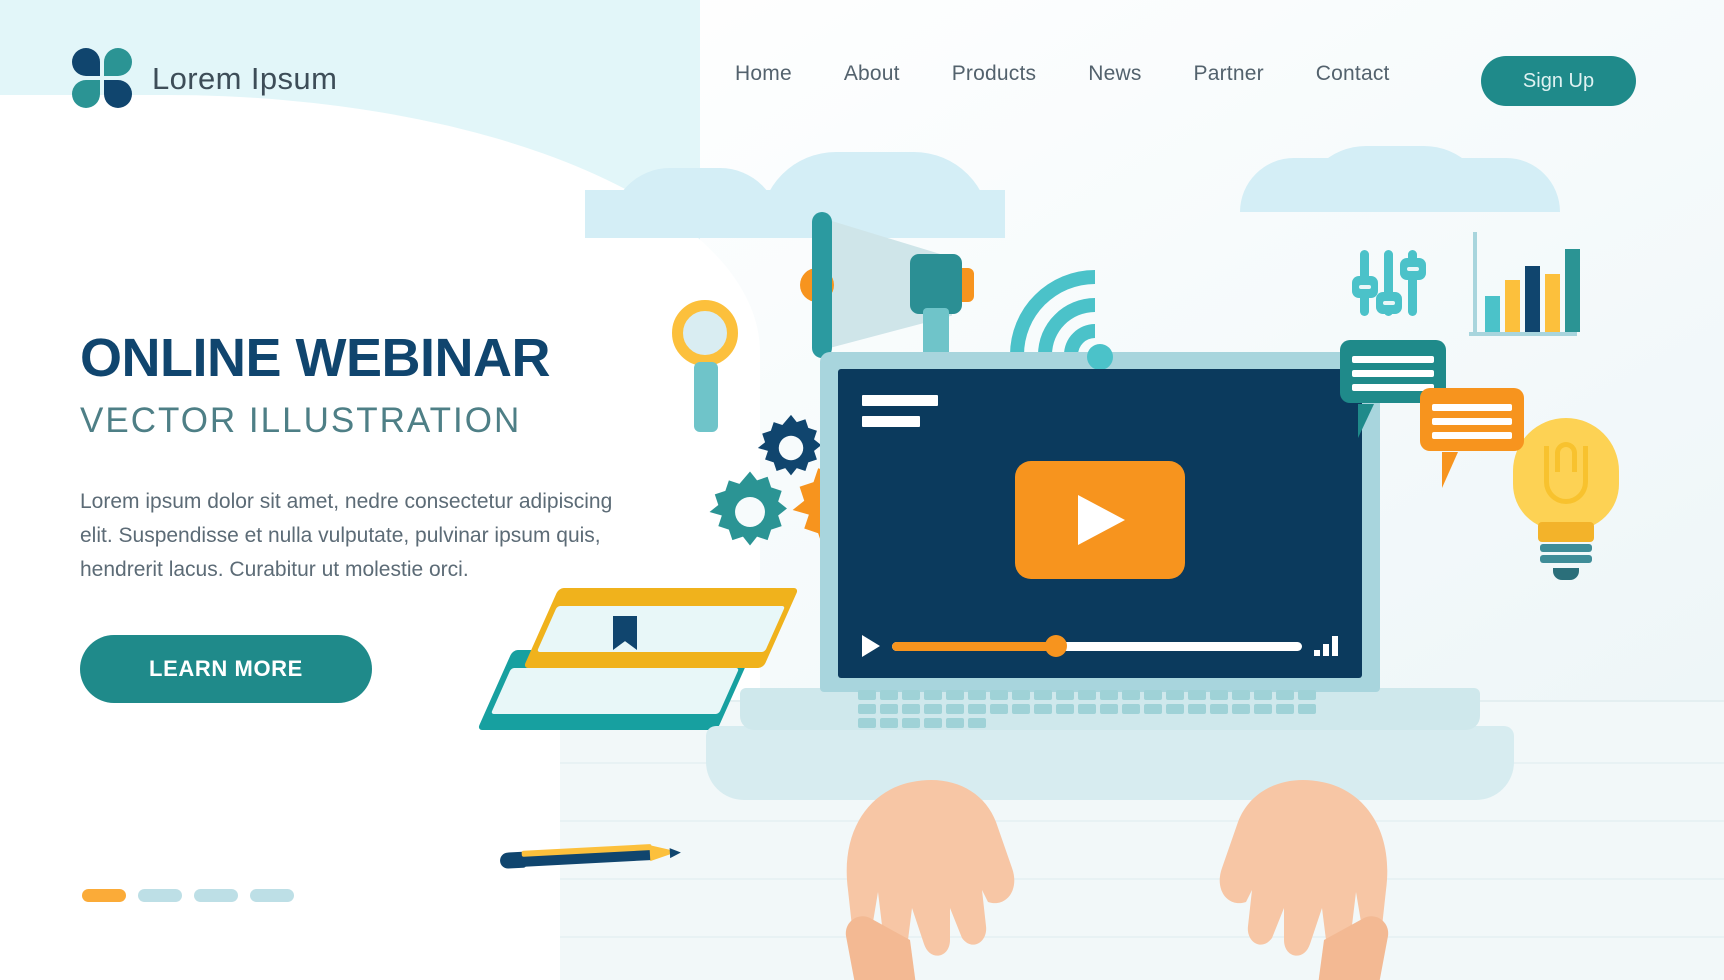 The image size is (1724, 980). I want to click on carousel-indicators, so click(188, 895).